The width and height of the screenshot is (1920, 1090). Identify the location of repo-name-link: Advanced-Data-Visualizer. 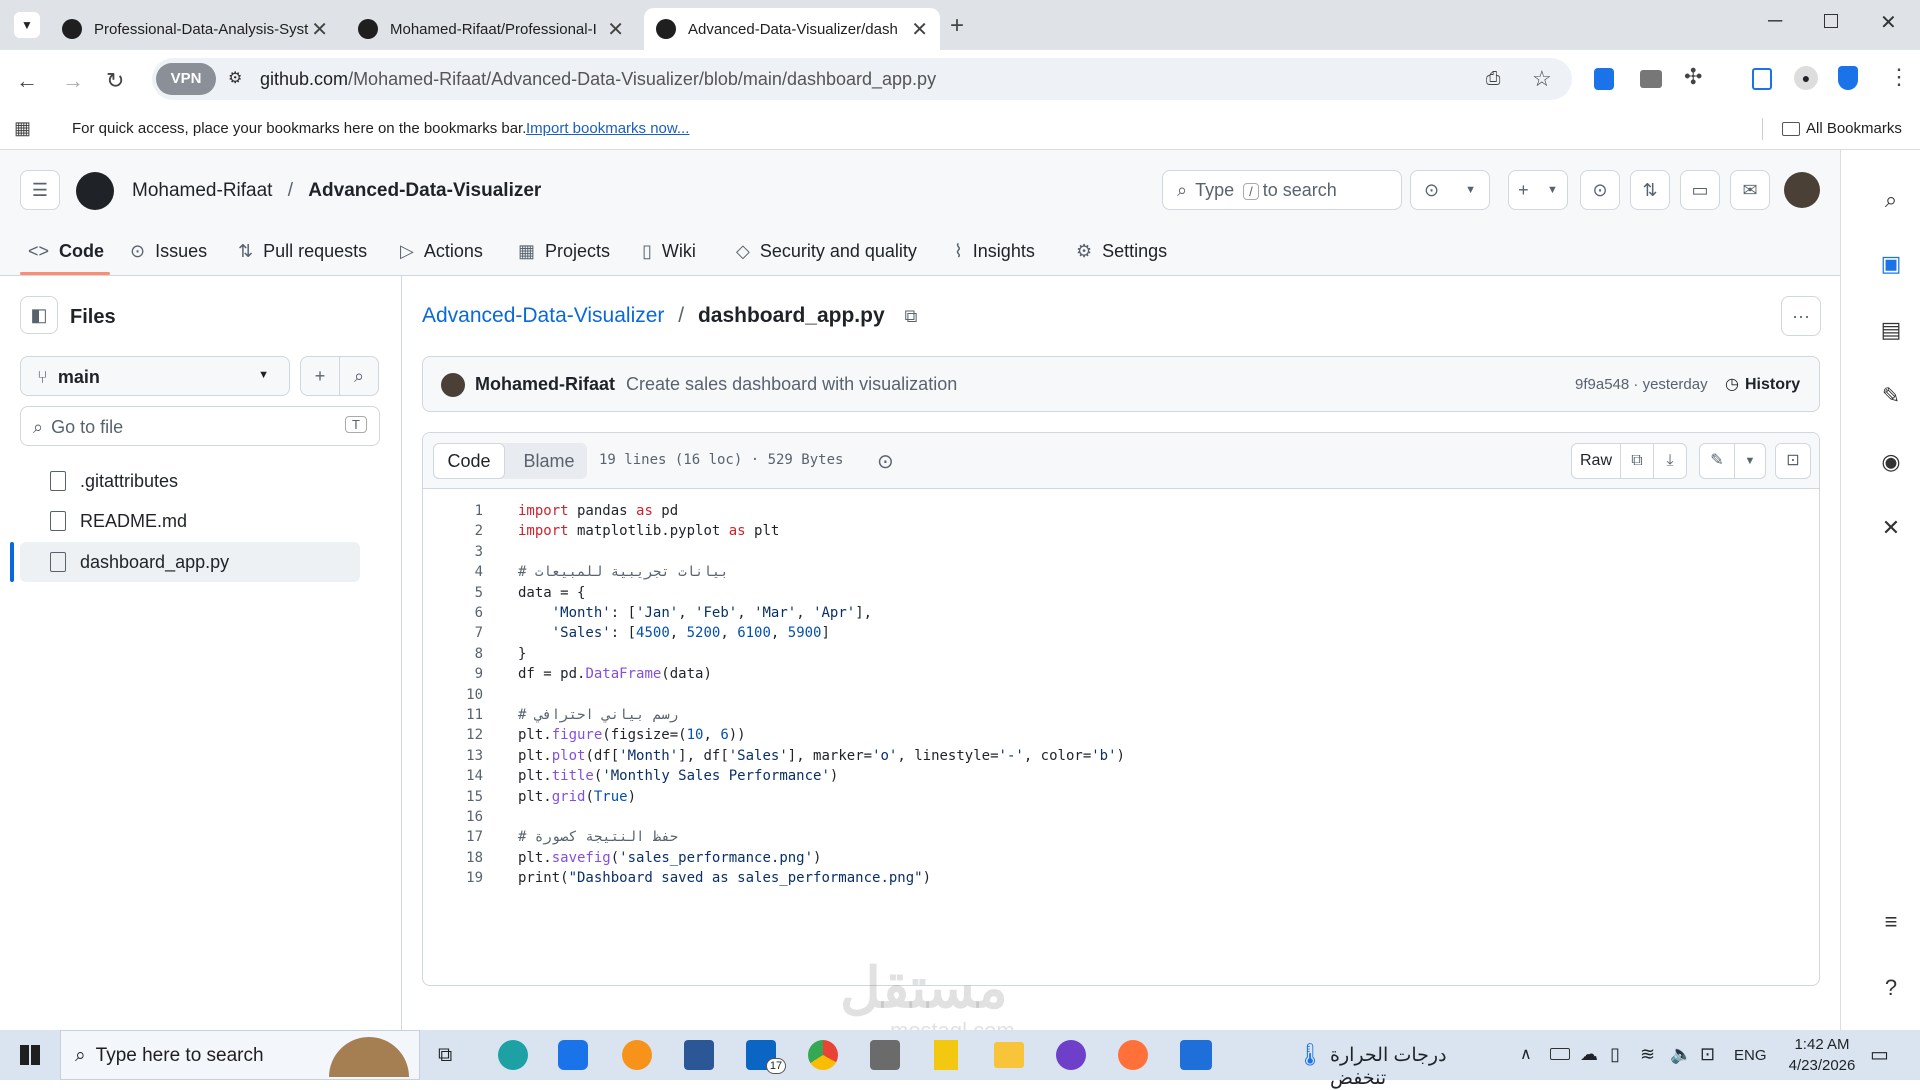
(424, 190).